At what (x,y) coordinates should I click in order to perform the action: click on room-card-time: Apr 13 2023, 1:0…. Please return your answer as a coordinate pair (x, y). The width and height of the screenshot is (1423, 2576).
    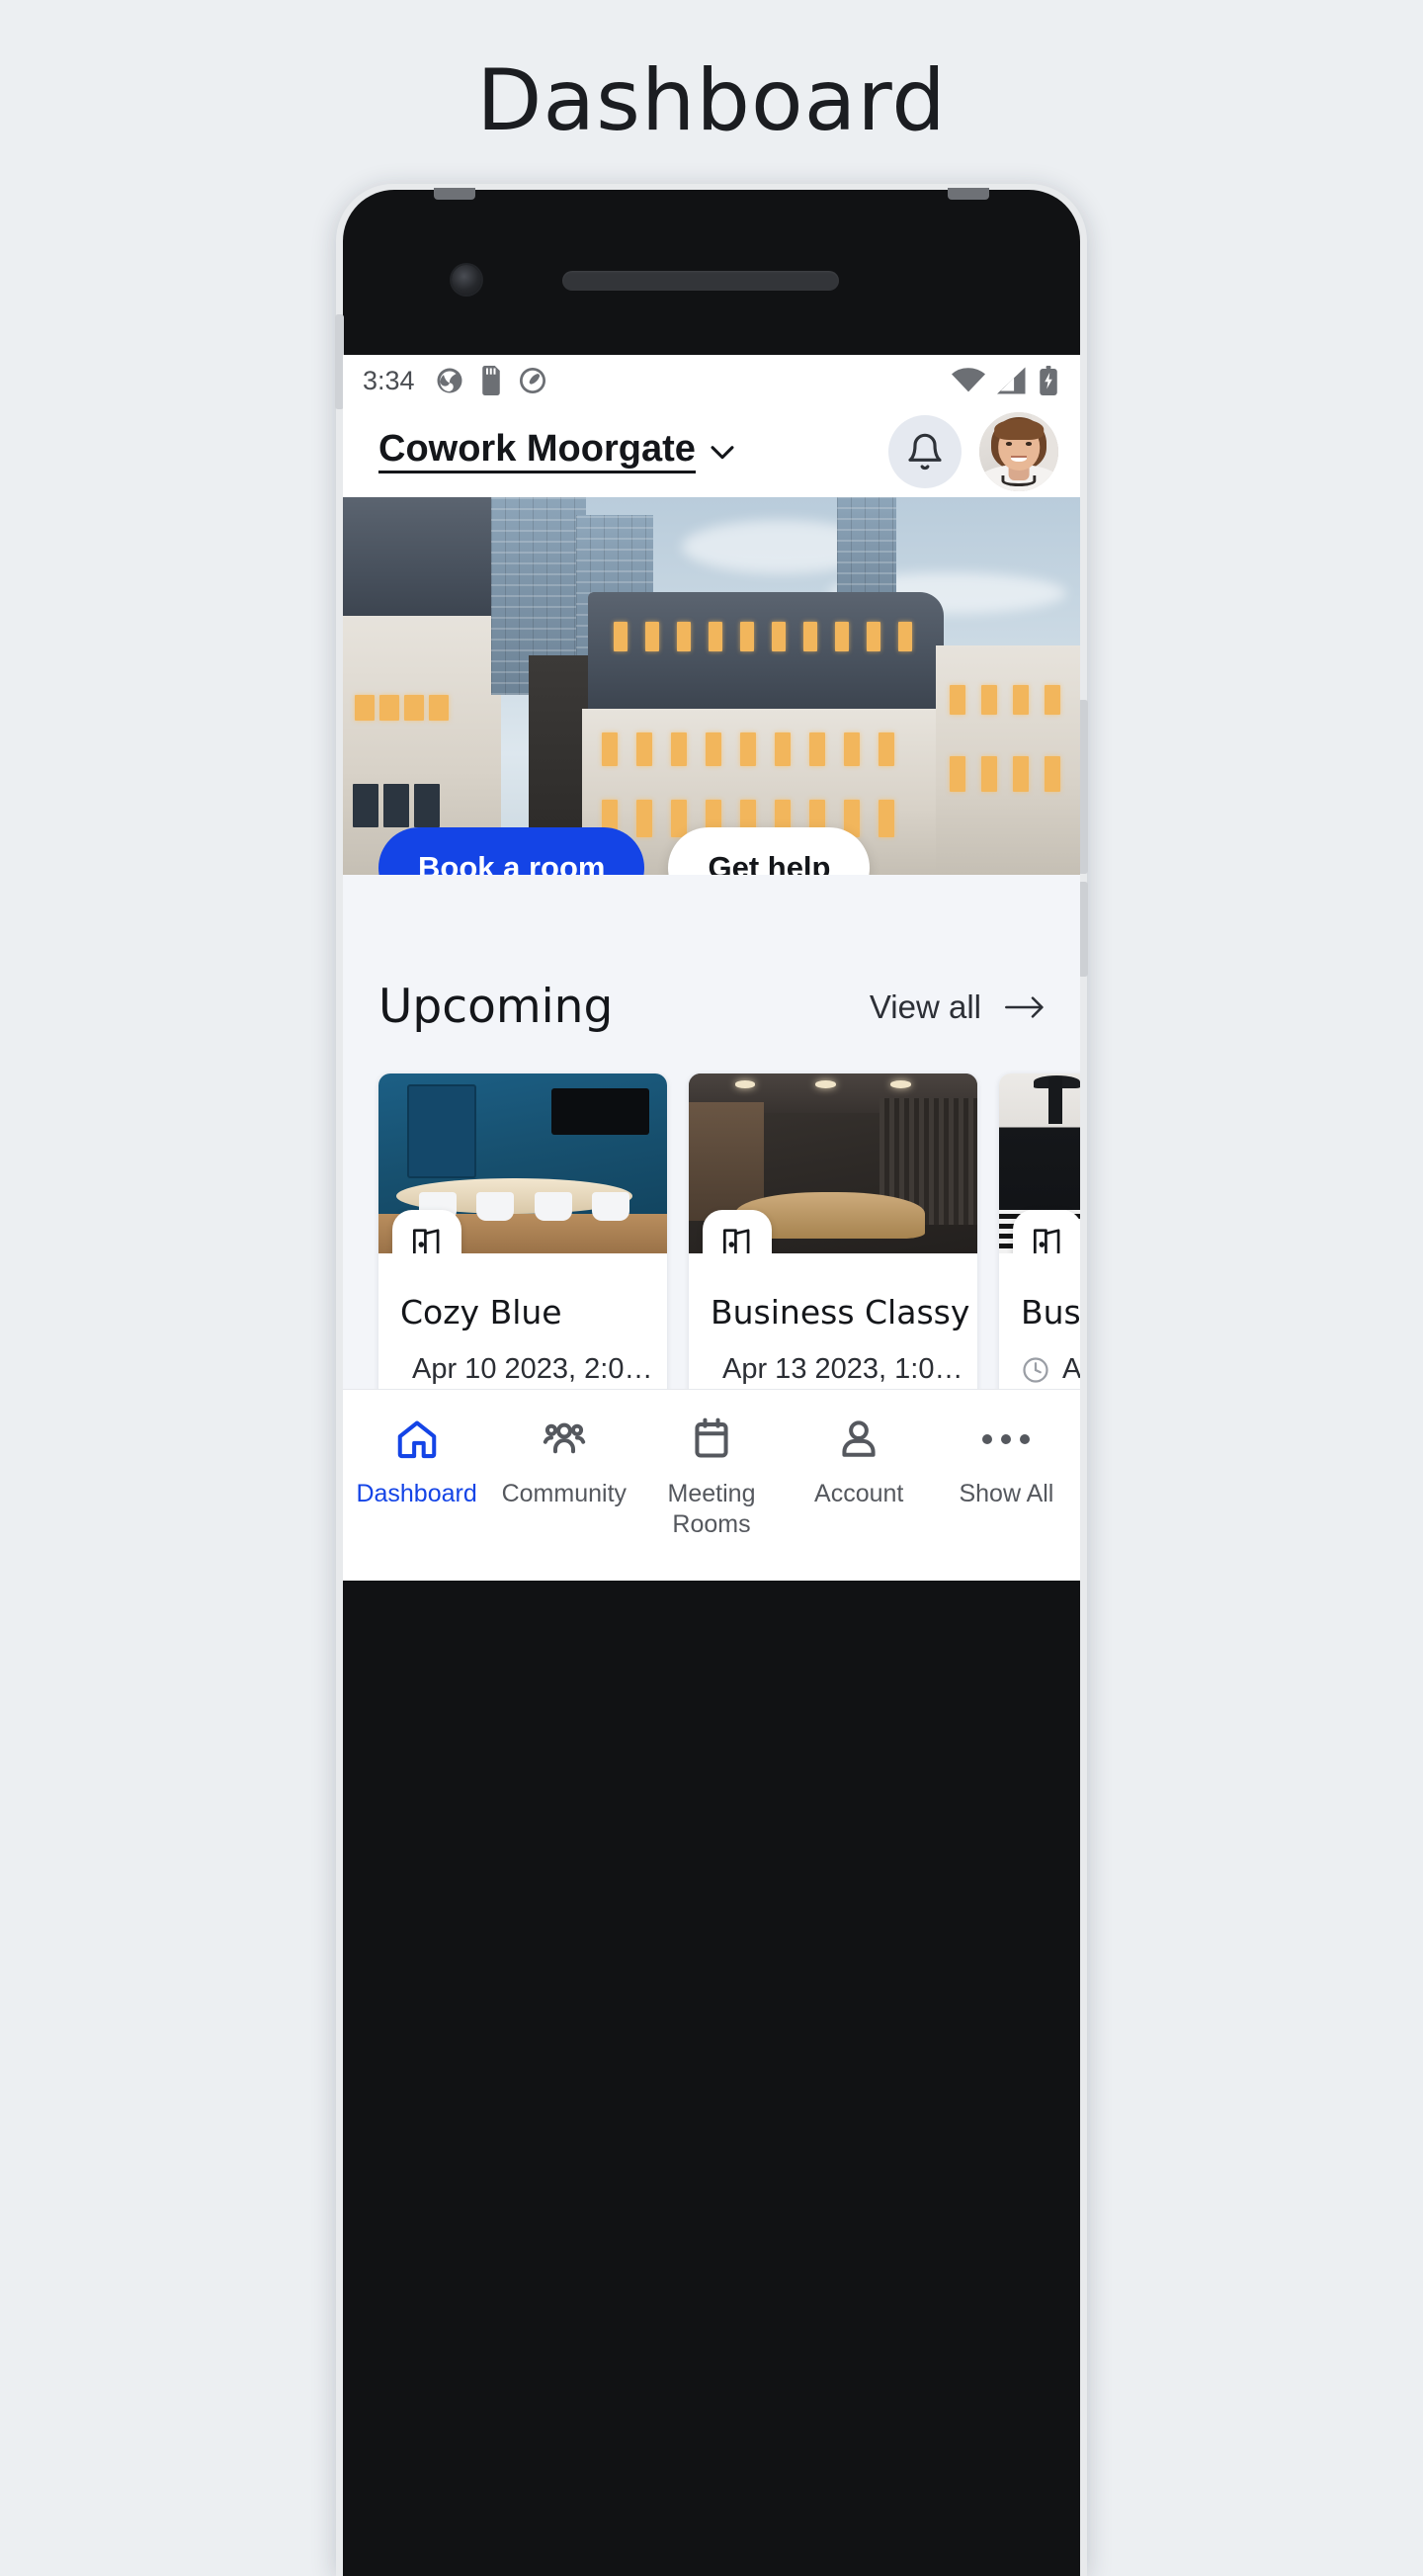
    Looking at the image, I should click on (837, 1369).